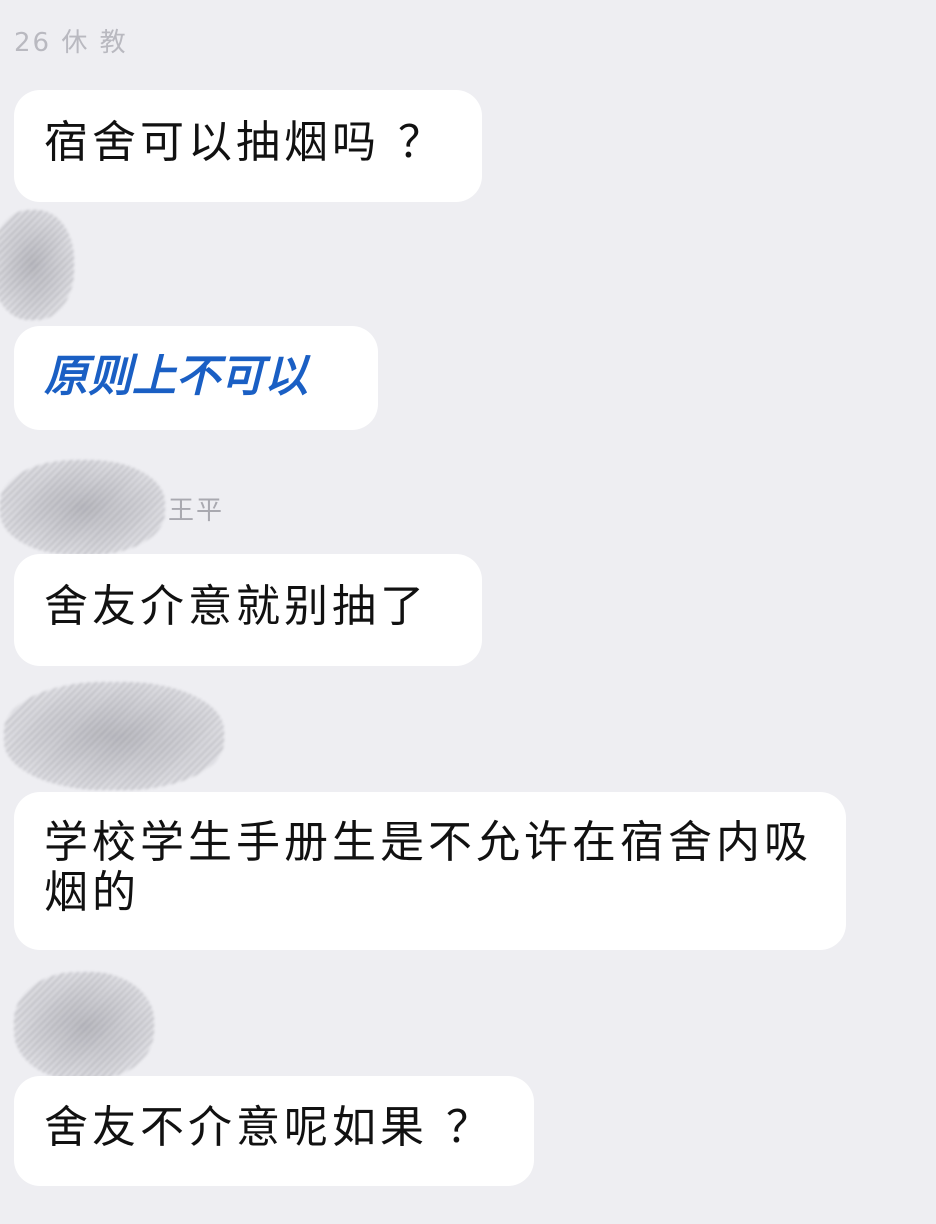 The width and height of the screenshot is (936, 1224). I want to click on message-bubble: 原则上不可以, so click(196, 378).